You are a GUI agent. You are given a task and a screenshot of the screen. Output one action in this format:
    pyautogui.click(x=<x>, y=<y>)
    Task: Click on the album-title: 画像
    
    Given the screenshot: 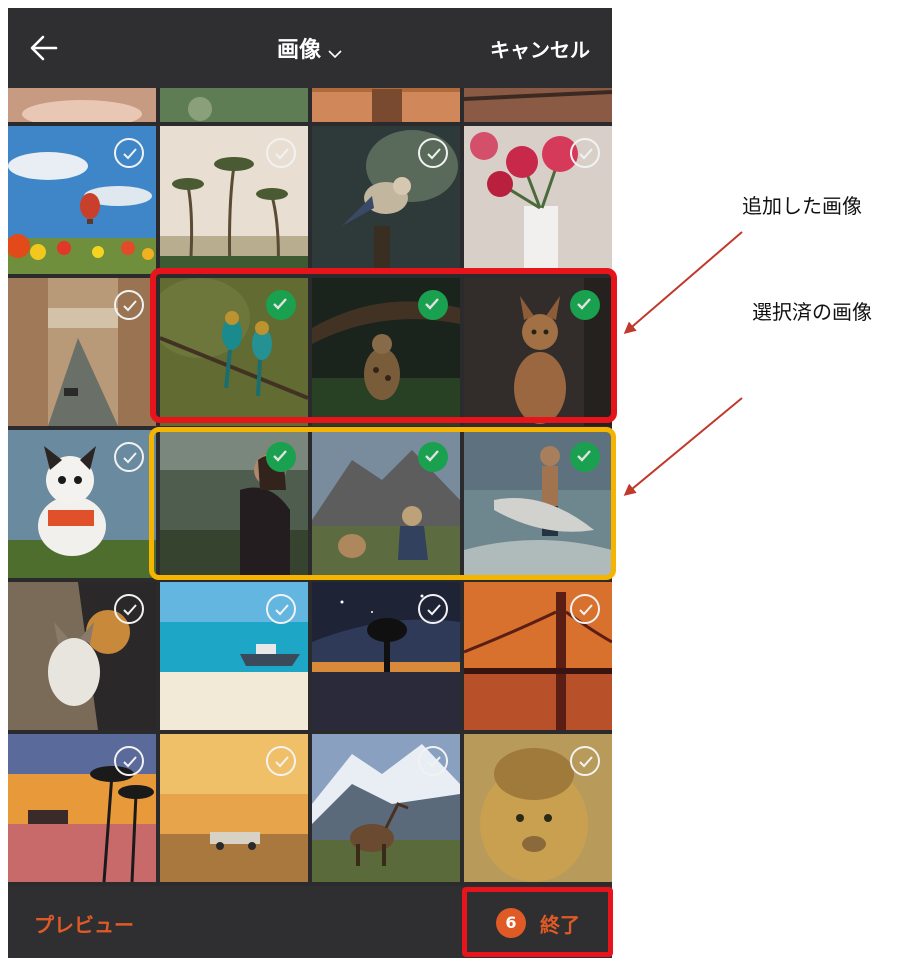 What is the action you would take?
    pyautogui.click(x=298, y=50)
    